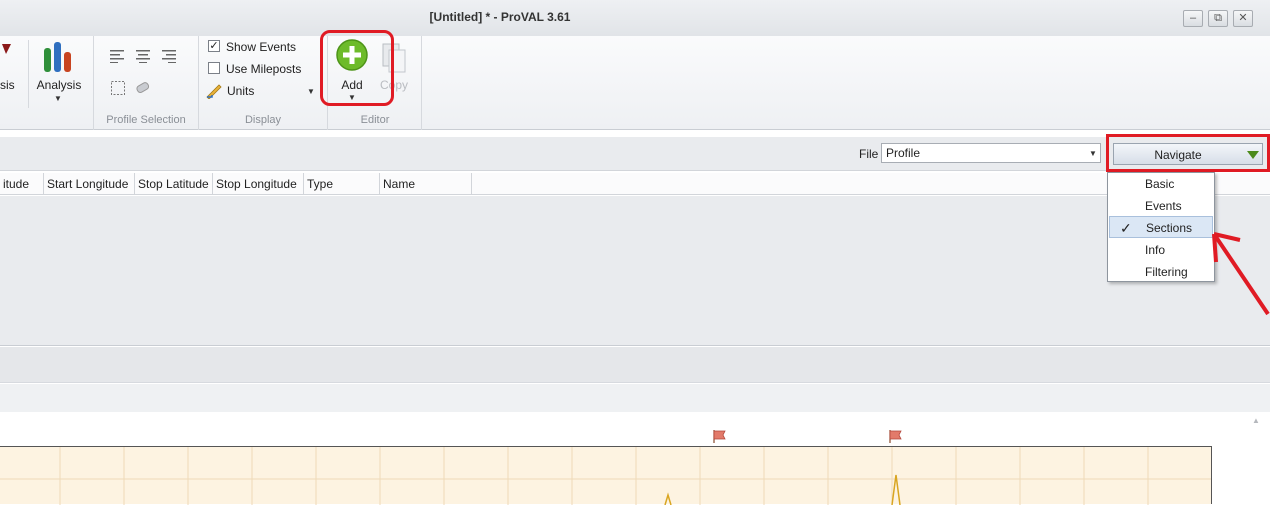 Image resolution: width=1270 pixels, height=505 pixels. What do you see at coordinates (1241, 274) in the screenshot?
I see `annotation-arrow-icon` at bounding box center [1241, 274].